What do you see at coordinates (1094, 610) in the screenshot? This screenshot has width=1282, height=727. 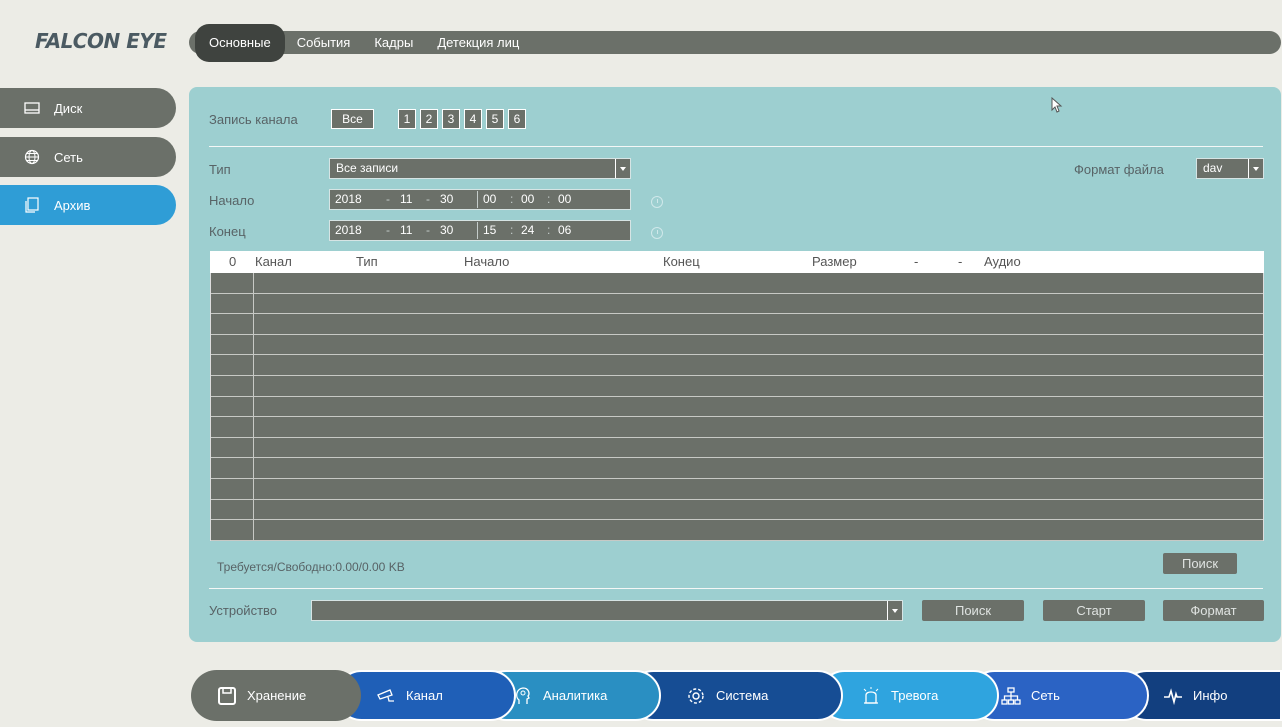 I see `start-button: Старт` at bounding box center [1094, 610].